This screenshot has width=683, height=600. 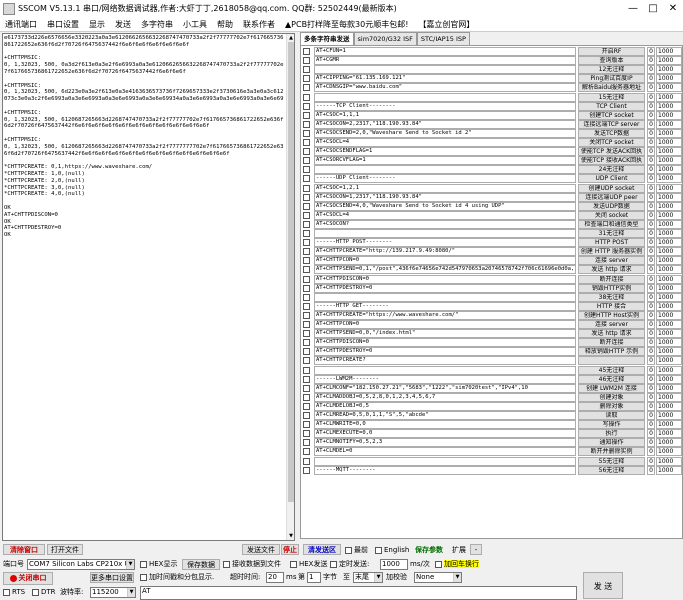 What do you see at coordinates (611, 334) in the screenshot?
I see `command-send-button: 发送 http 请求` at bounding box center [611, 334].